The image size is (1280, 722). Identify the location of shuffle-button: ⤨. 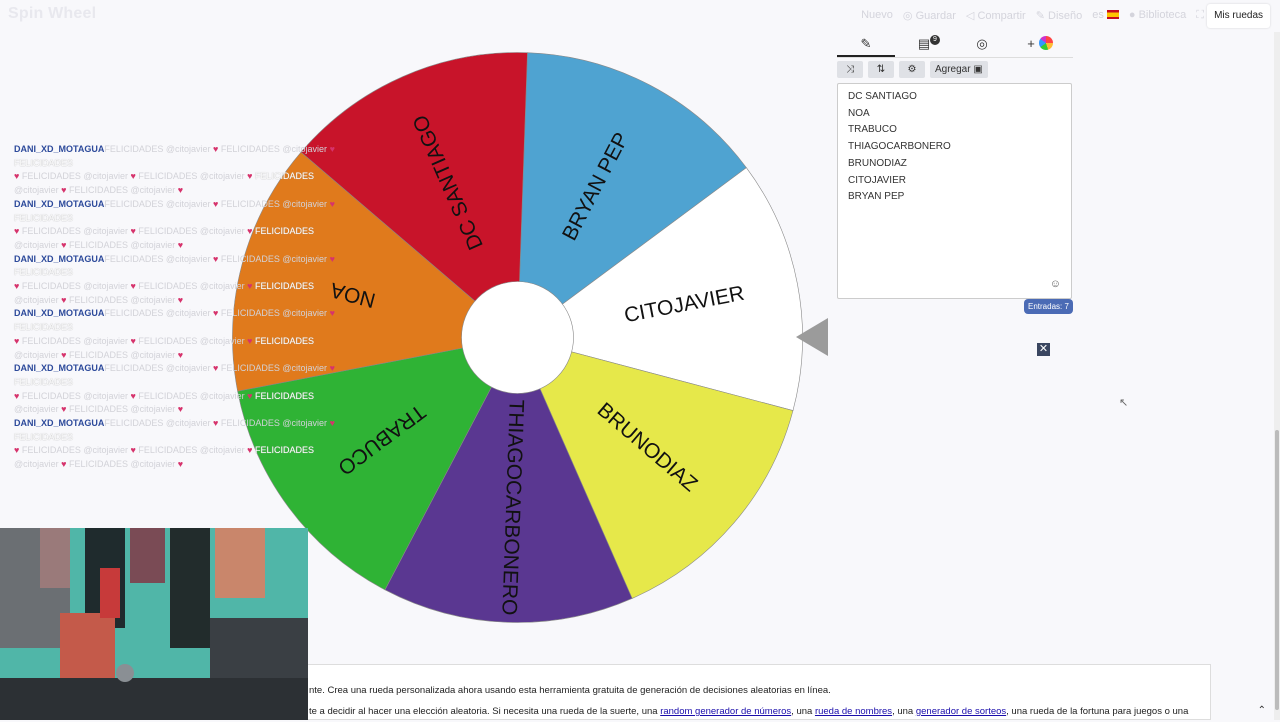
(850, 69).